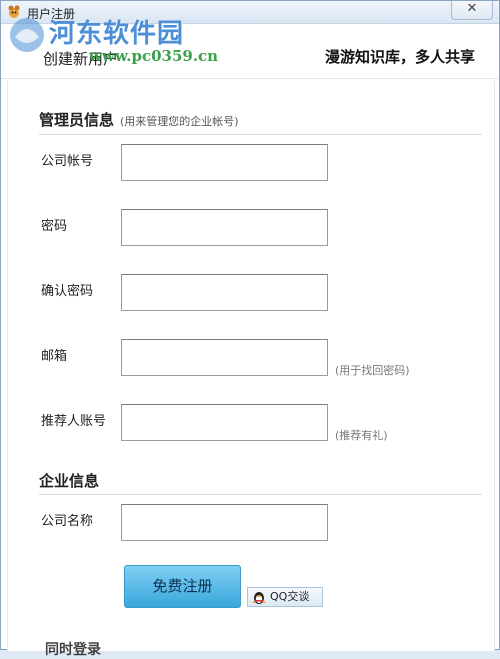  Describe the element at coordinates (54, 356) in the screenshot. I see `email-label: 邮箱` at that location.